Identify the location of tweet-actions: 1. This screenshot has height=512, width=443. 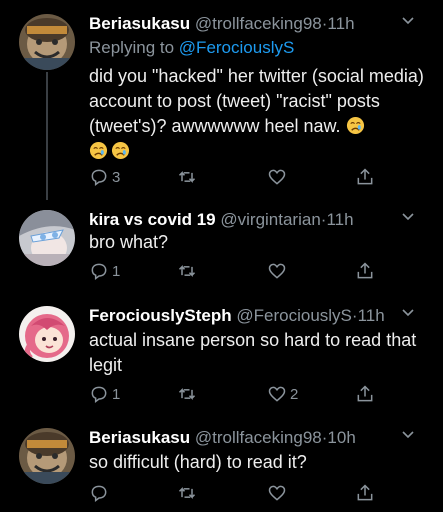
(239, 271).